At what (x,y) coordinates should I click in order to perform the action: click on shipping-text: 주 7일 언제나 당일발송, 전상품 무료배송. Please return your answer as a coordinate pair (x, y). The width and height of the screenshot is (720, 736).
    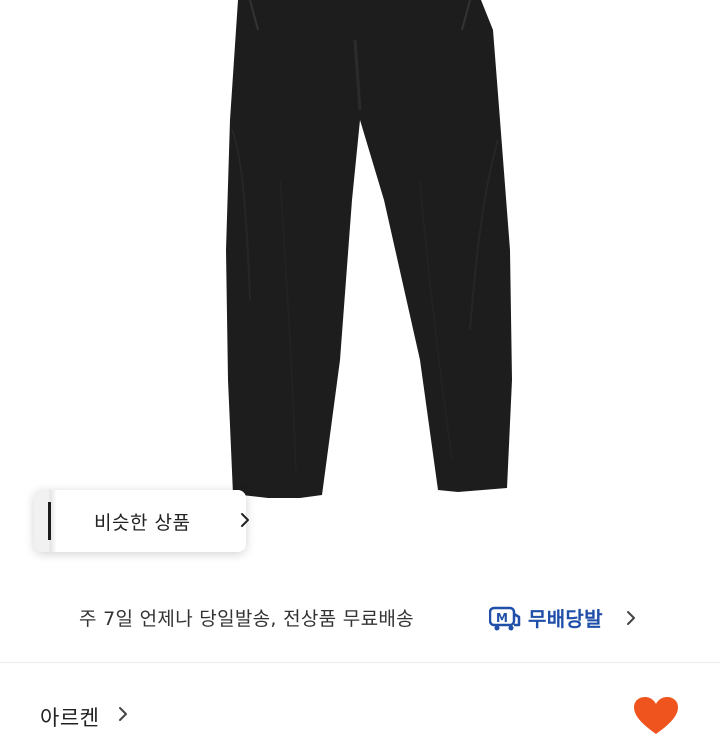
    Looking at the image, I should click on (246, 619).